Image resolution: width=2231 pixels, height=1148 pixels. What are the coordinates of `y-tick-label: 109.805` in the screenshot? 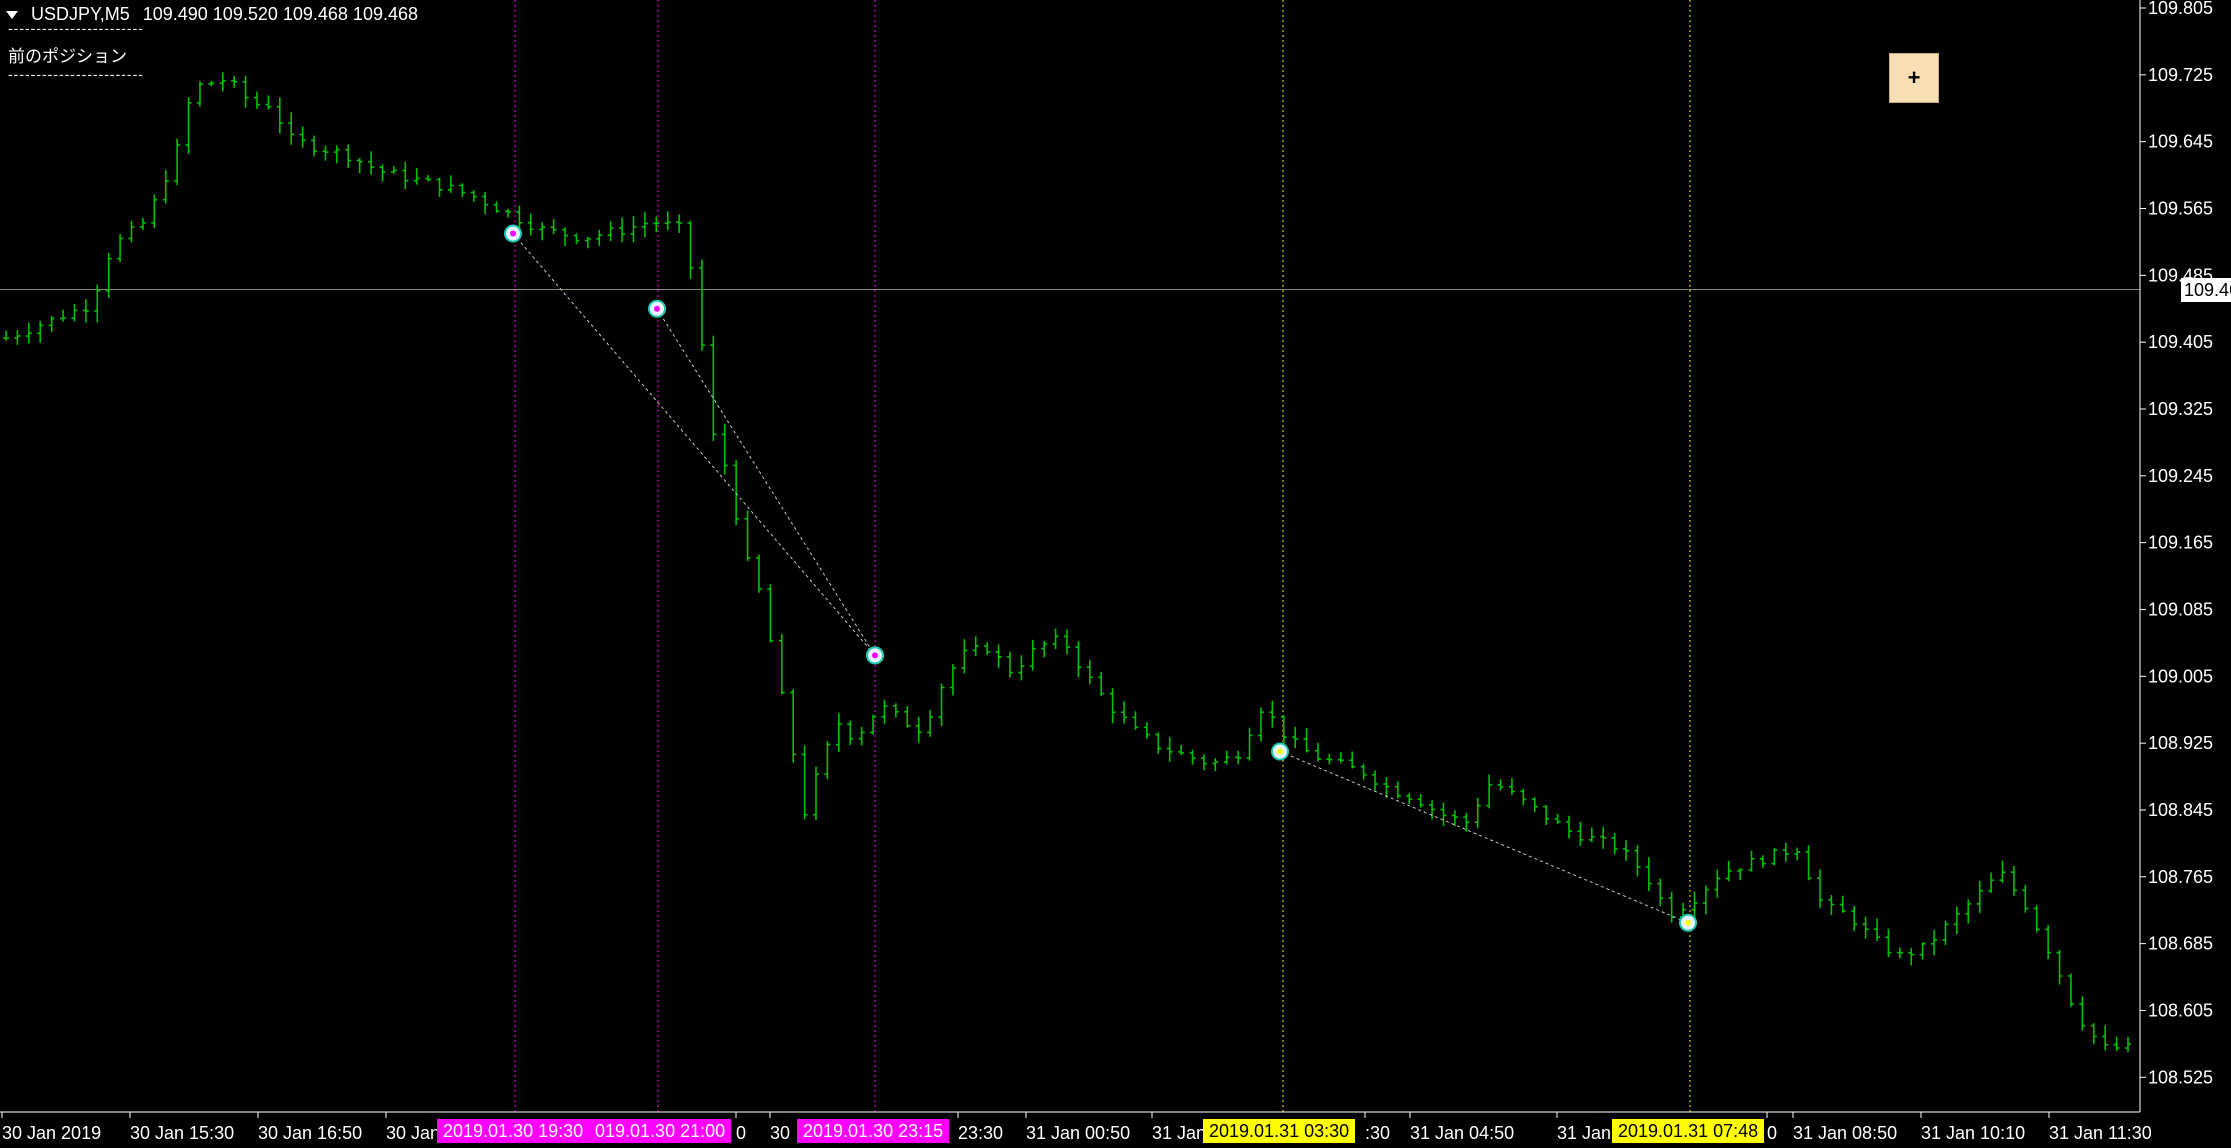 It's located at (2180, 9).